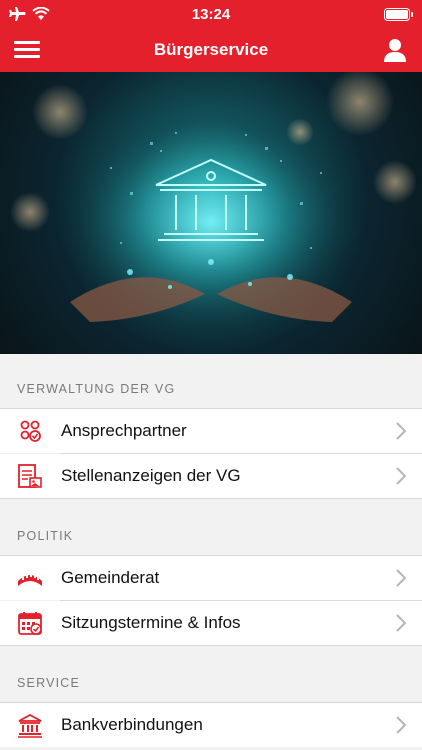  I want to click on list-item-bankverbindungen: Bankverbindungen, so click(211, 725).